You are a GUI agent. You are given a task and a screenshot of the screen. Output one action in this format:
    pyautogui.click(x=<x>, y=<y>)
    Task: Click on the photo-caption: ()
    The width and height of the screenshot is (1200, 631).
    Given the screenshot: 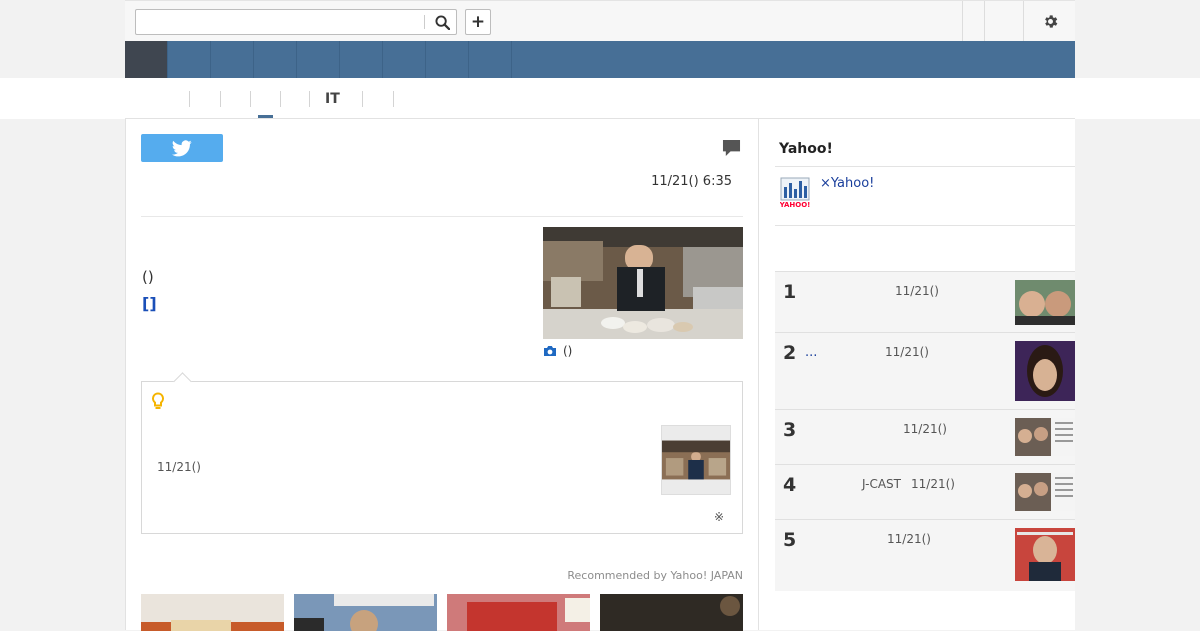 What is the action you would take?
    pyautogui.click(x=557, y=351)
    